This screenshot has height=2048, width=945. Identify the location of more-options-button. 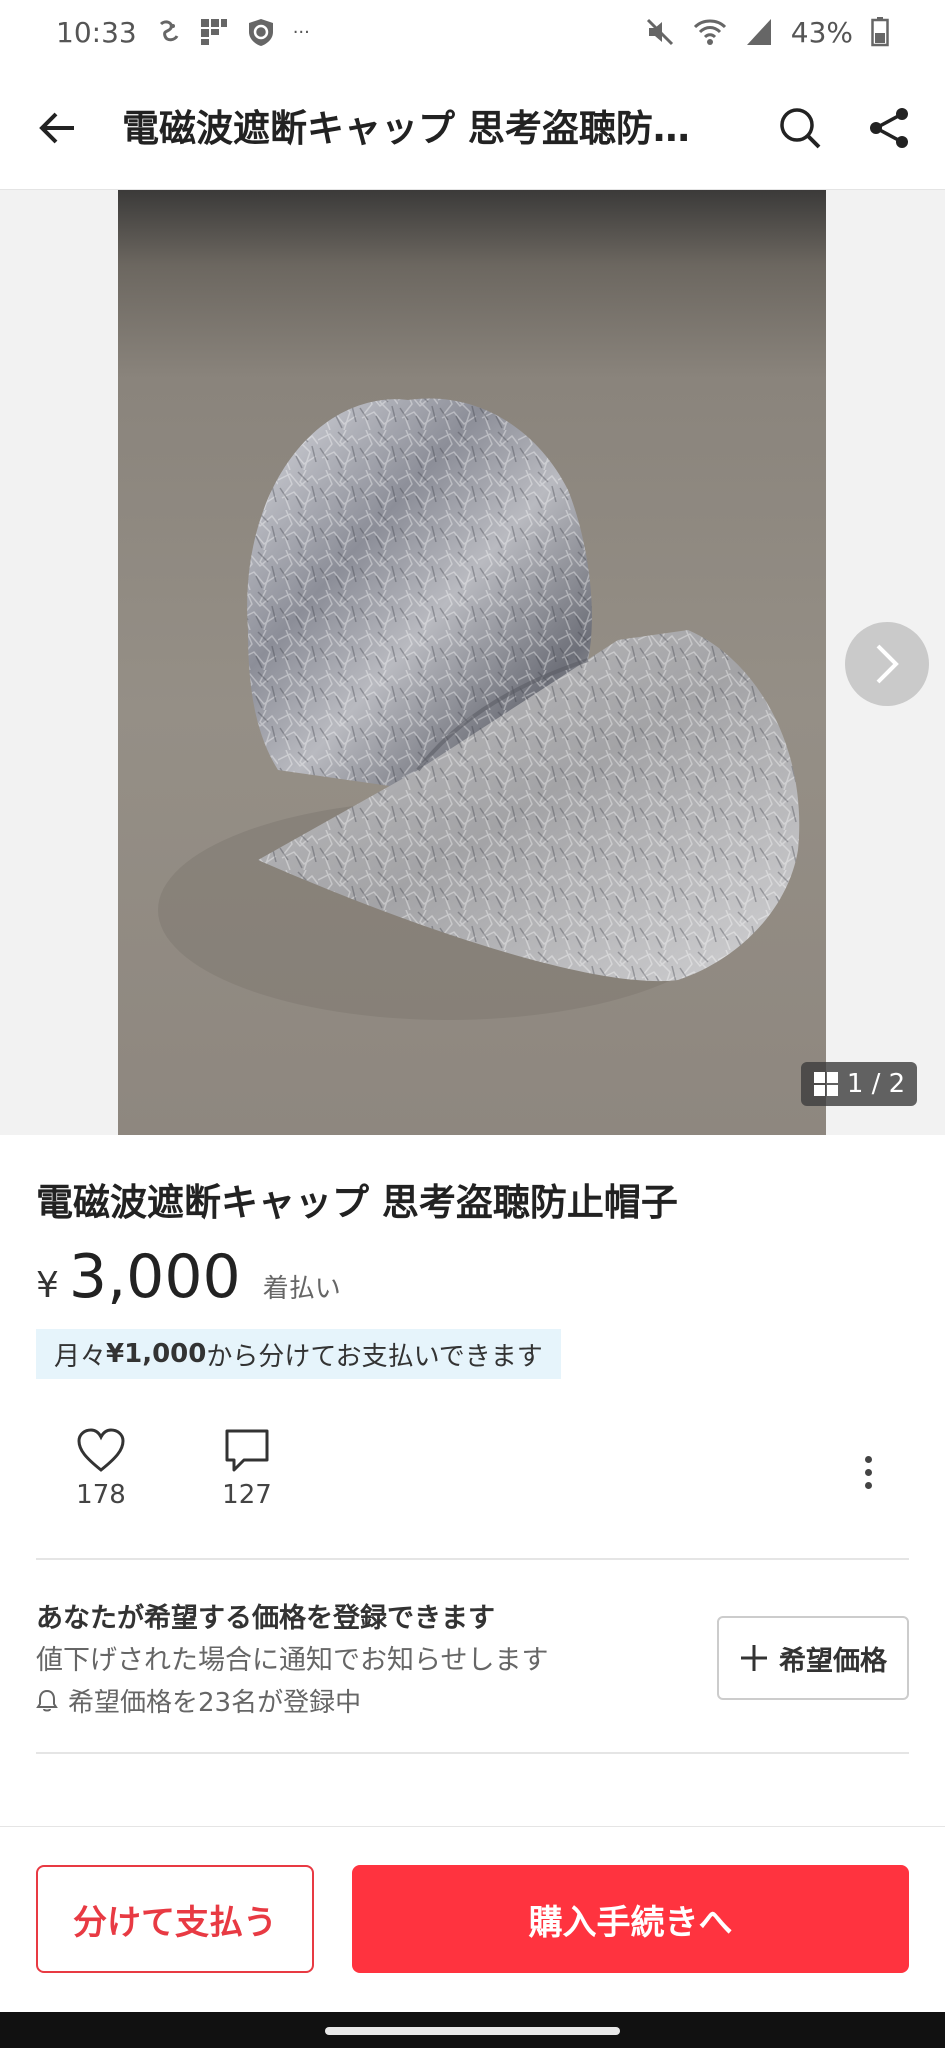
(868, 1472).